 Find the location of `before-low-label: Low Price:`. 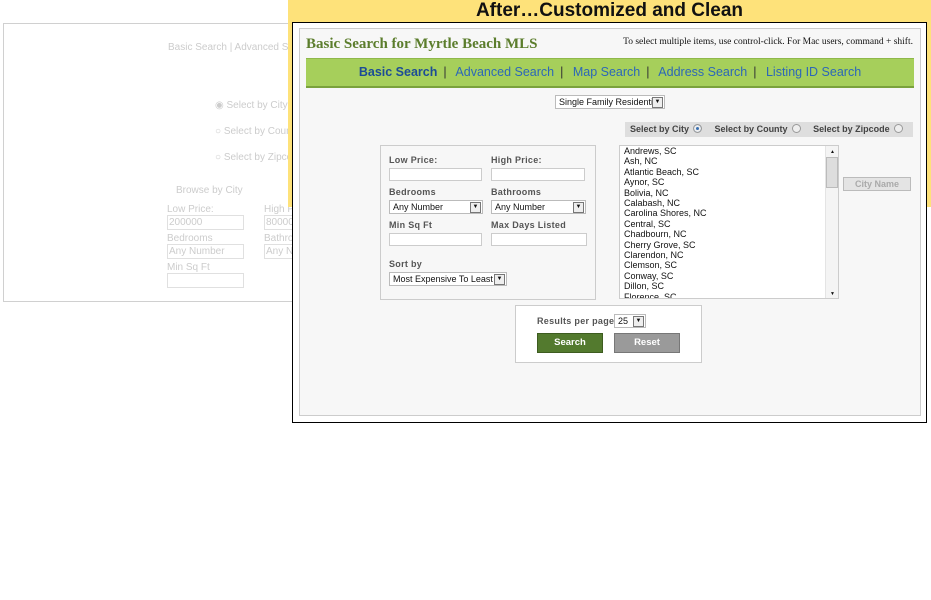

before-low-label: Low Price: is located at coordinates (190, 209).